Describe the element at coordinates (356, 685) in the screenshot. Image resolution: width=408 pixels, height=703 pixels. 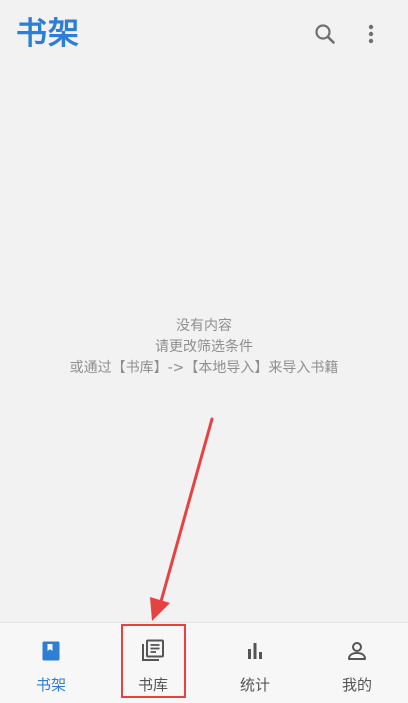
I see `nav-label-mine: 我的` at that location.